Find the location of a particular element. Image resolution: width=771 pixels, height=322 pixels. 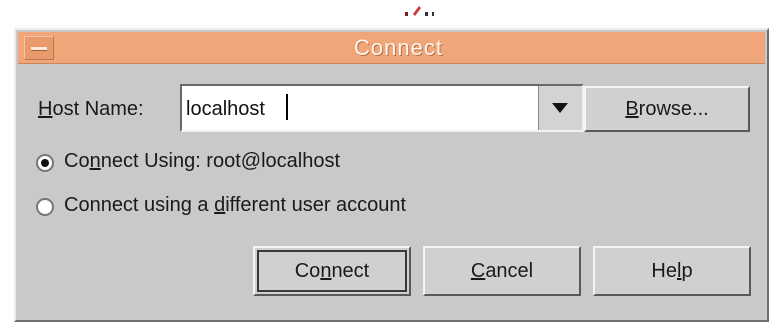

window-title: Connect is located at coordinates (398, 47).